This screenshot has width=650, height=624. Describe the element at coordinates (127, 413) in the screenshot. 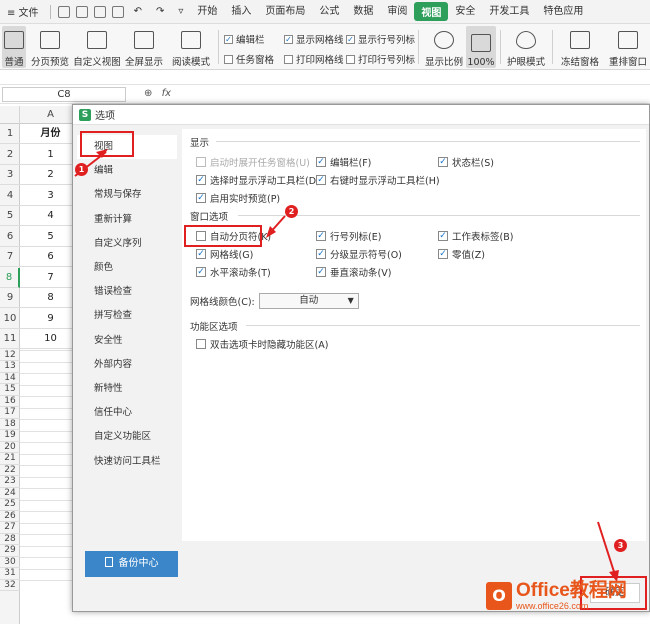

I see `nav-item: 信任中心` at that location.